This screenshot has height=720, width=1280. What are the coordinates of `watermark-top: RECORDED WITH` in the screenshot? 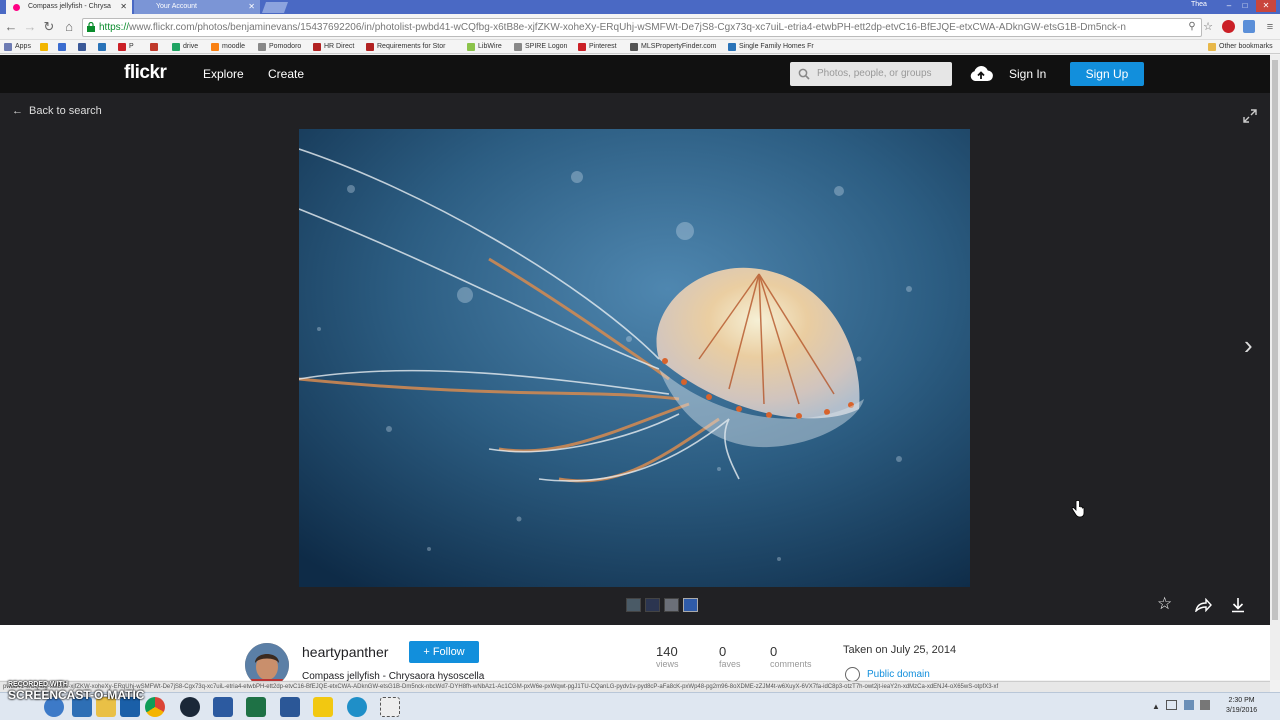 It's located at (38, 684).